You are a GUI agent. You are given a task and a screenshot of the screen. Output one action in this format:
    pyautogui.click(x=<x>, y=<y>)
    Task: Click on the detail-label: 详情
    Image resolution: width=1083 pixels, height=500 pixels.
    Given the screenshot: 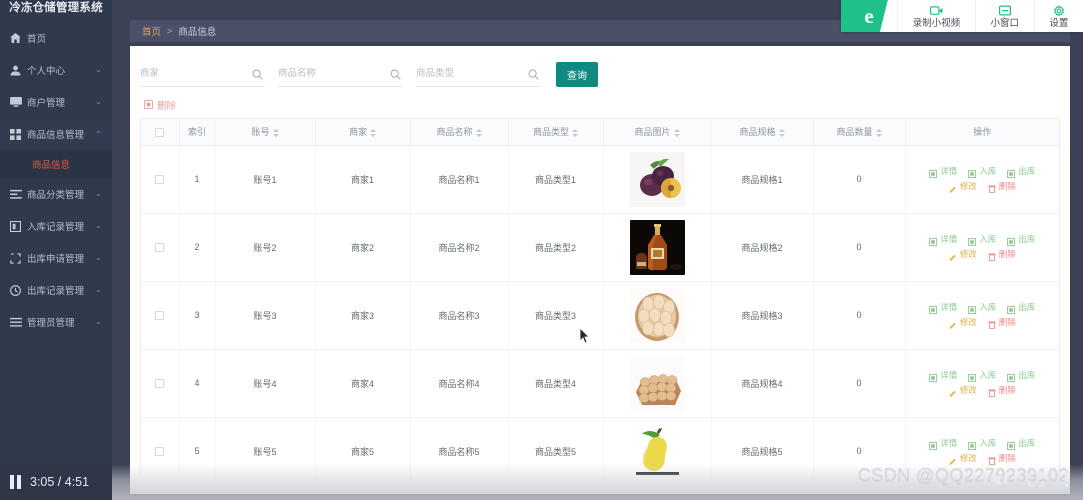 What is the action you would take?
    pyautogui.click(x=949, y=443)
    